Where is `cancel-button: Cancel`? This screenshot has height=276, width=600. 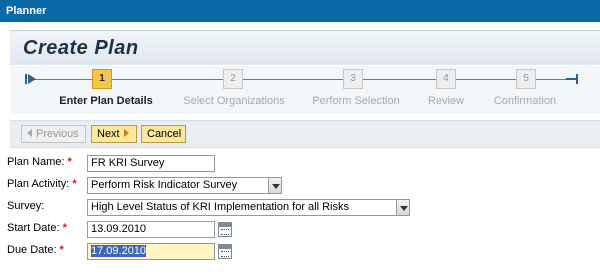
cancel-button: Cancel is located at coordinates (163, 134).